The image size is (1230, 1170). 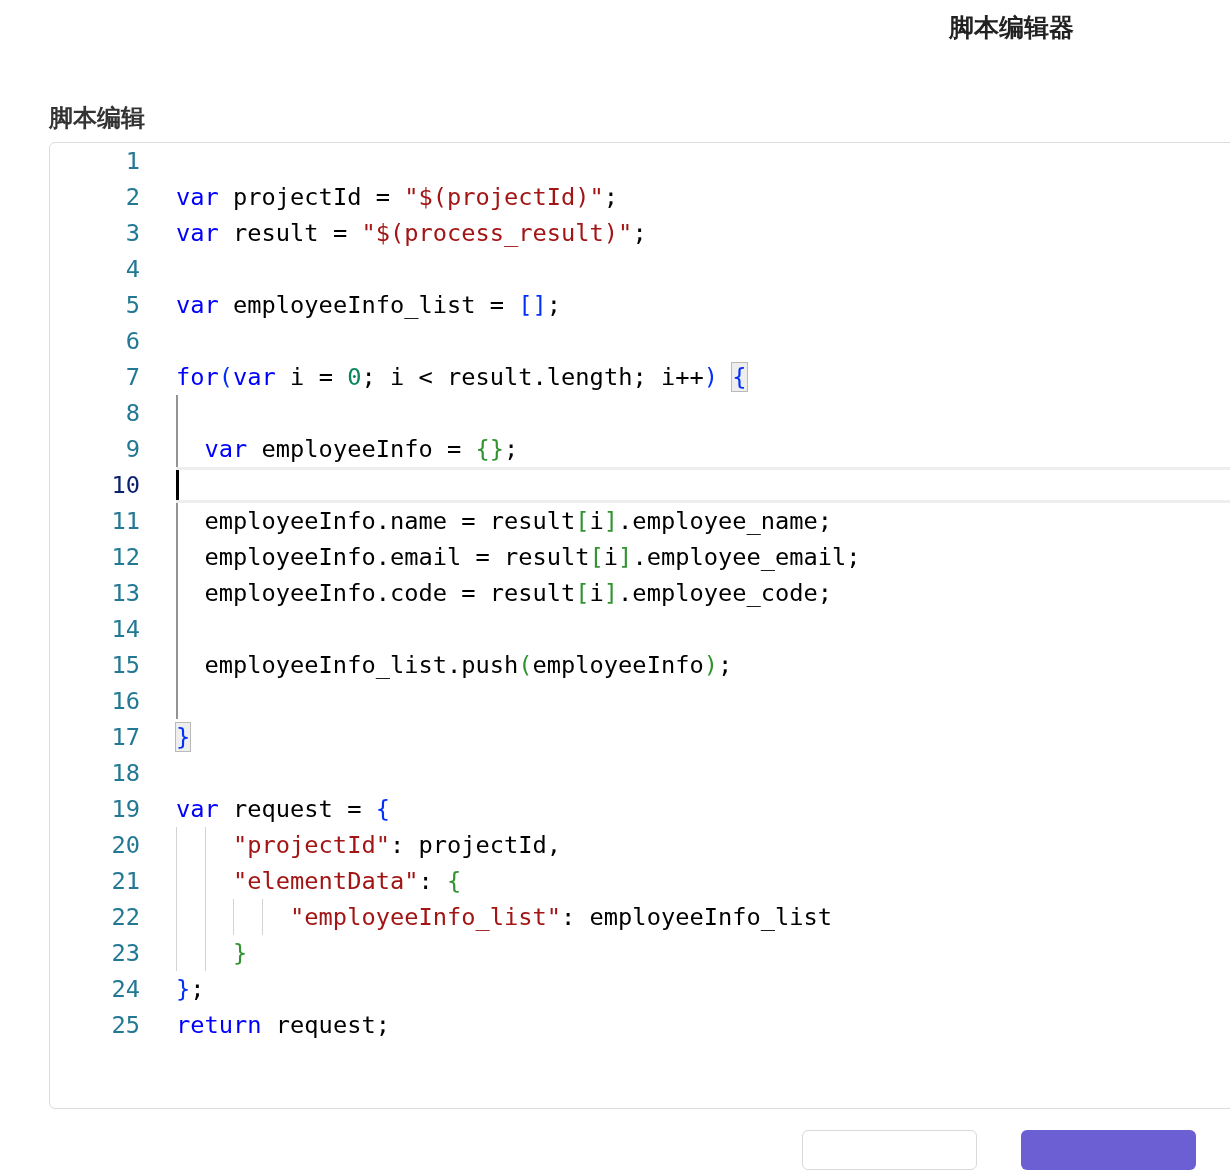 What do you see at coordinates (132, 233) in the screenshot?
I see `line-number: 3` at bounding box center [132, 233].